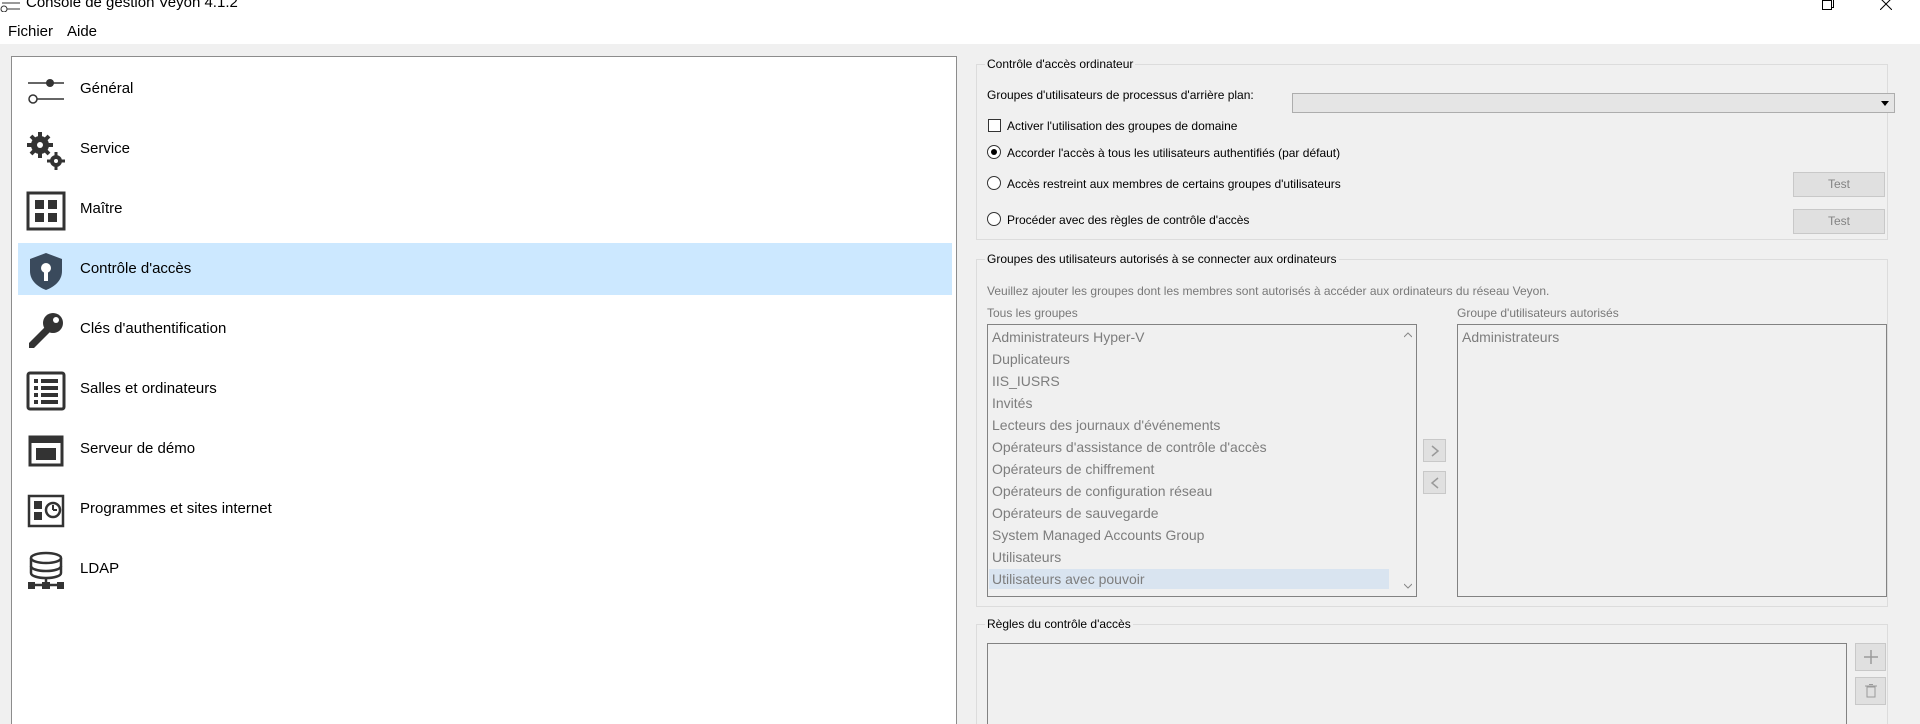  What do you see at coordinates (485, 569) in the screenshot?
I see `sidebar-item-ldap: LDAP` at bounding box center [485, 569].